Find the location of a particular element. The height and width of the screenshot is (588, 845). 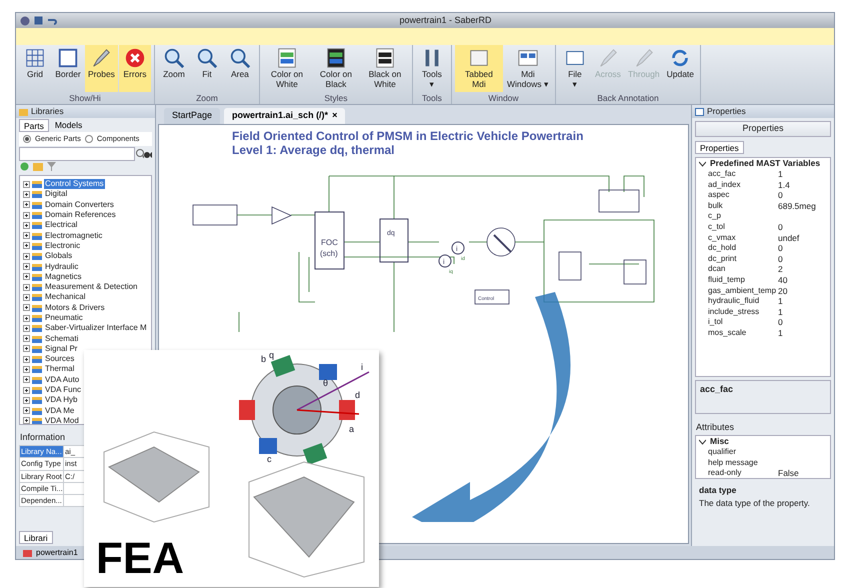

panel-tab: Parts is located at coordinates (34, 125).